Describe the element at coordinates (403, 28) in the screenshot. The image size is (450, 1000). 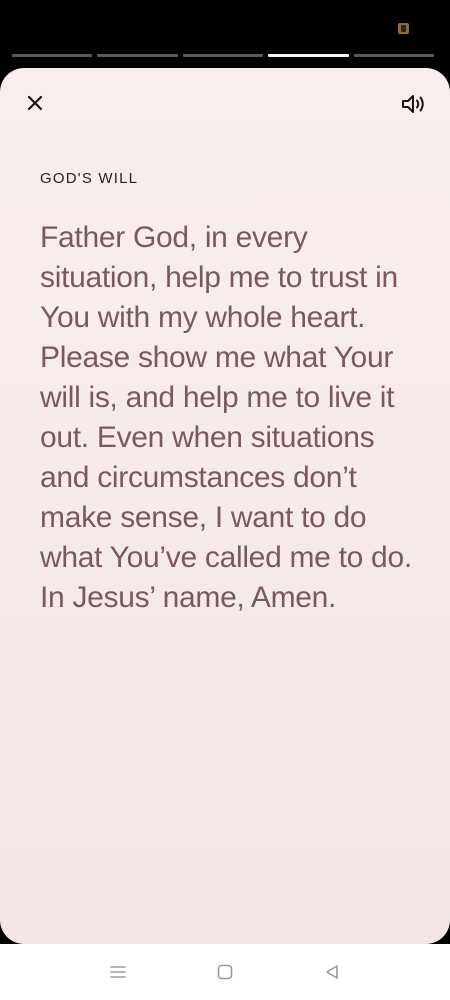
I see `battery-icon` at that location.